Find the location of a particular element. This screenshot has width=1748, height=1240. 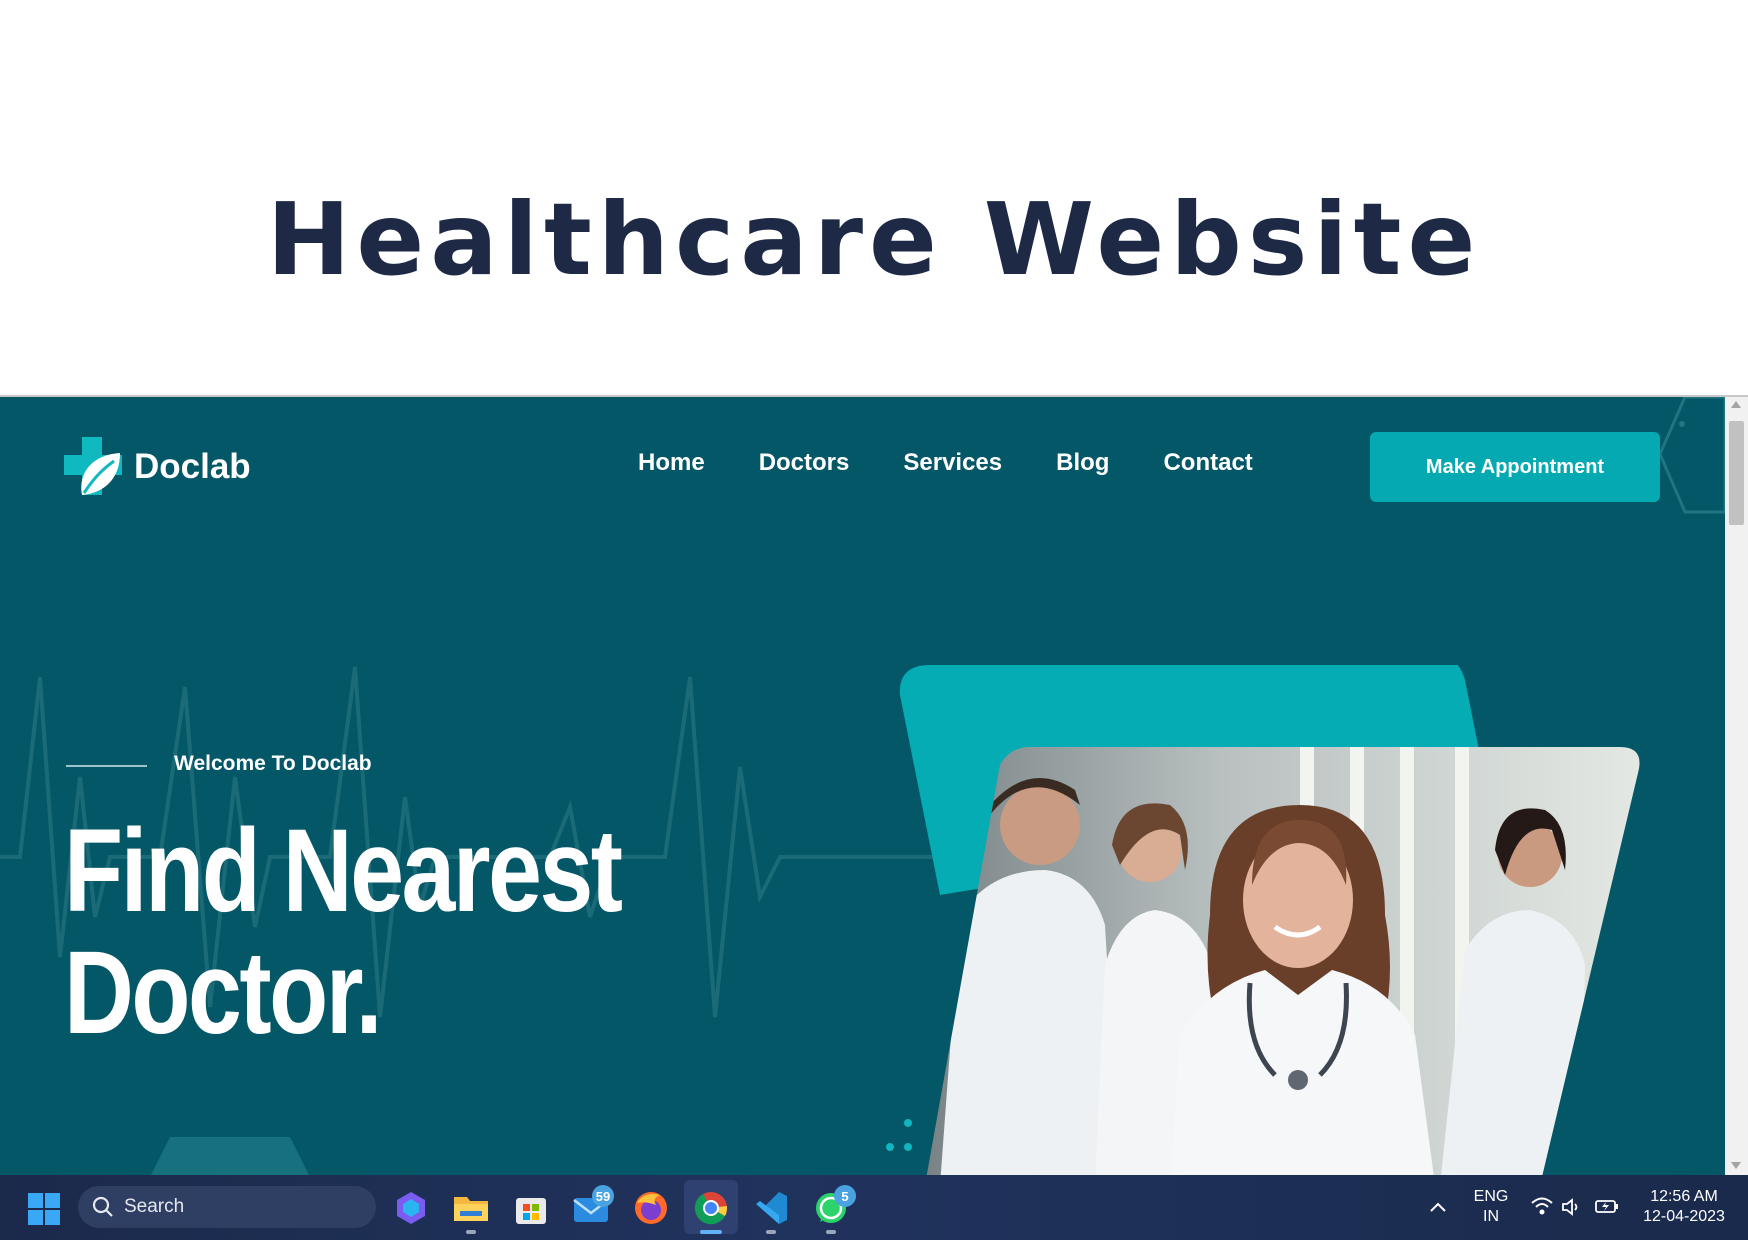

logo: Doclab is located at coordinates (157, 467).